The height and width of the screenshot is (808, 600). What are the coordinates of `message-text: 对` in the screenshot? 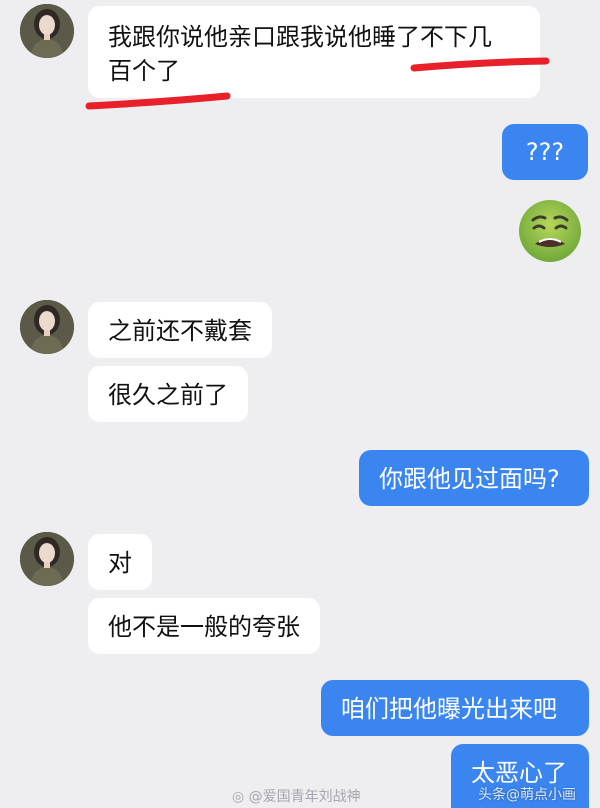 It's located at (120, 563).